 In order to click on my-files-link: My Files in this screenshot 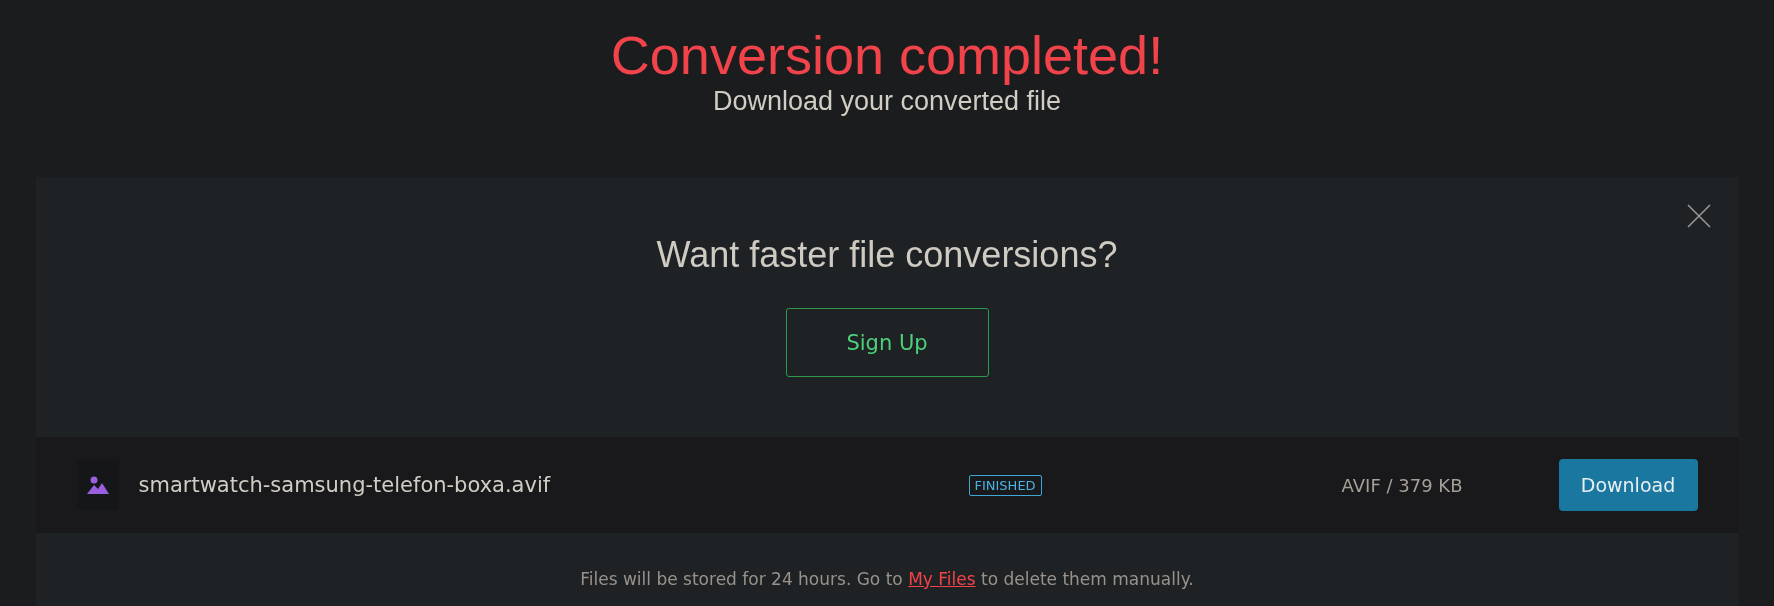, I will do `click(942, 579)`.